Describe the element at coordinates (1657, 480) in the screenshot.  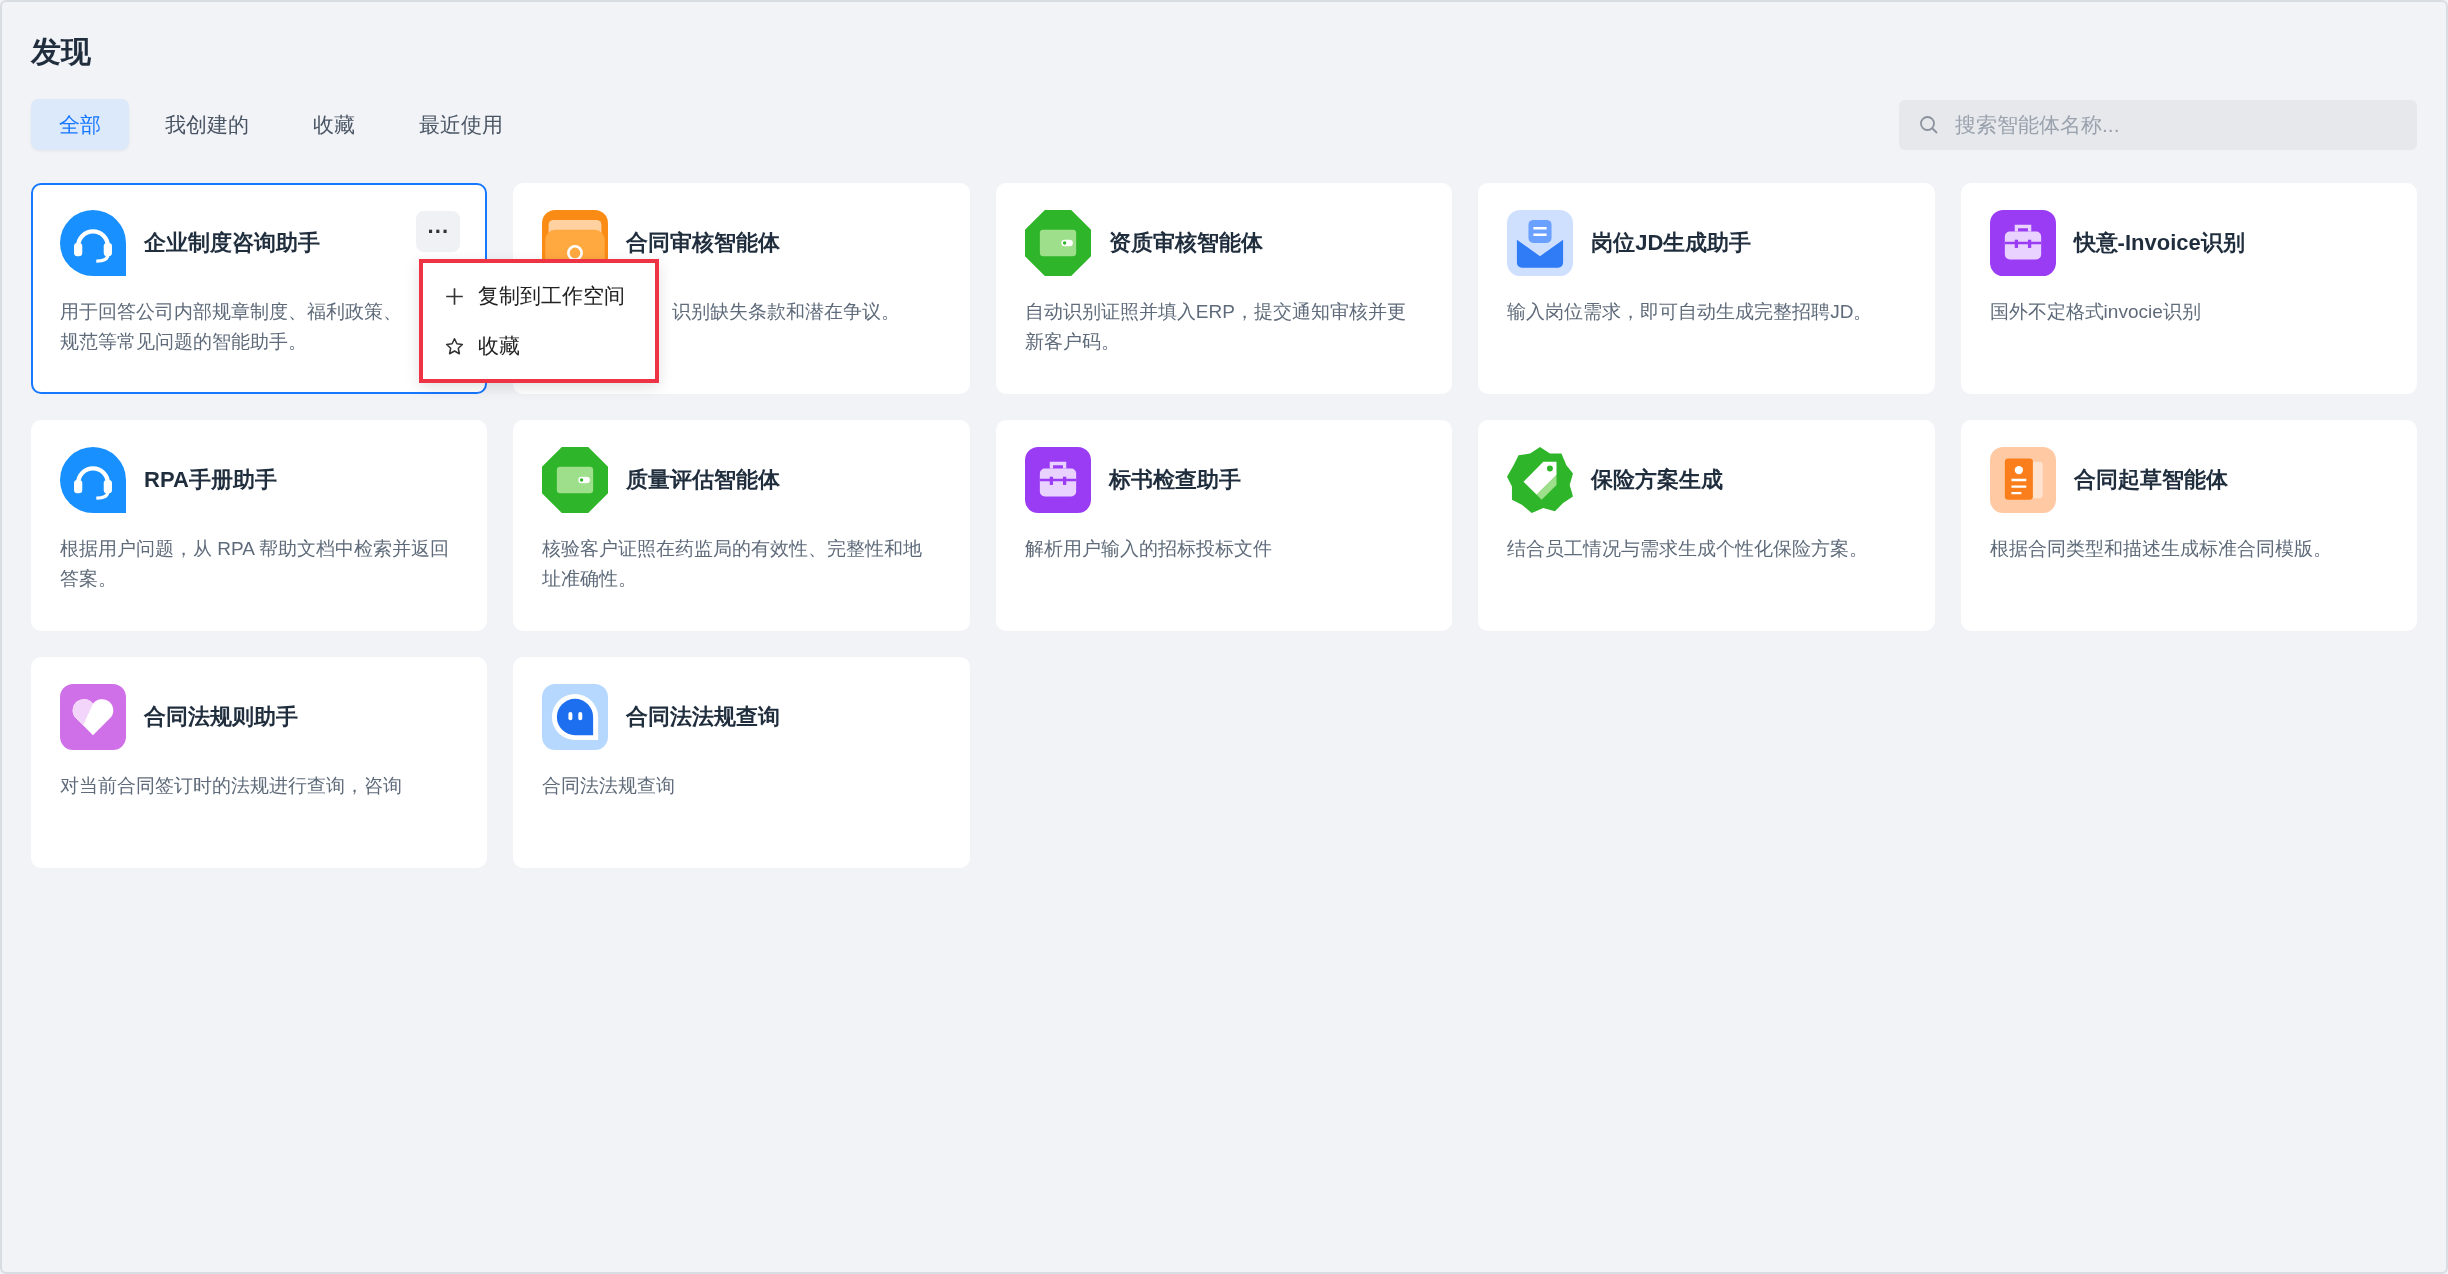
I see `agent-title: 保险方案生成` at that location.